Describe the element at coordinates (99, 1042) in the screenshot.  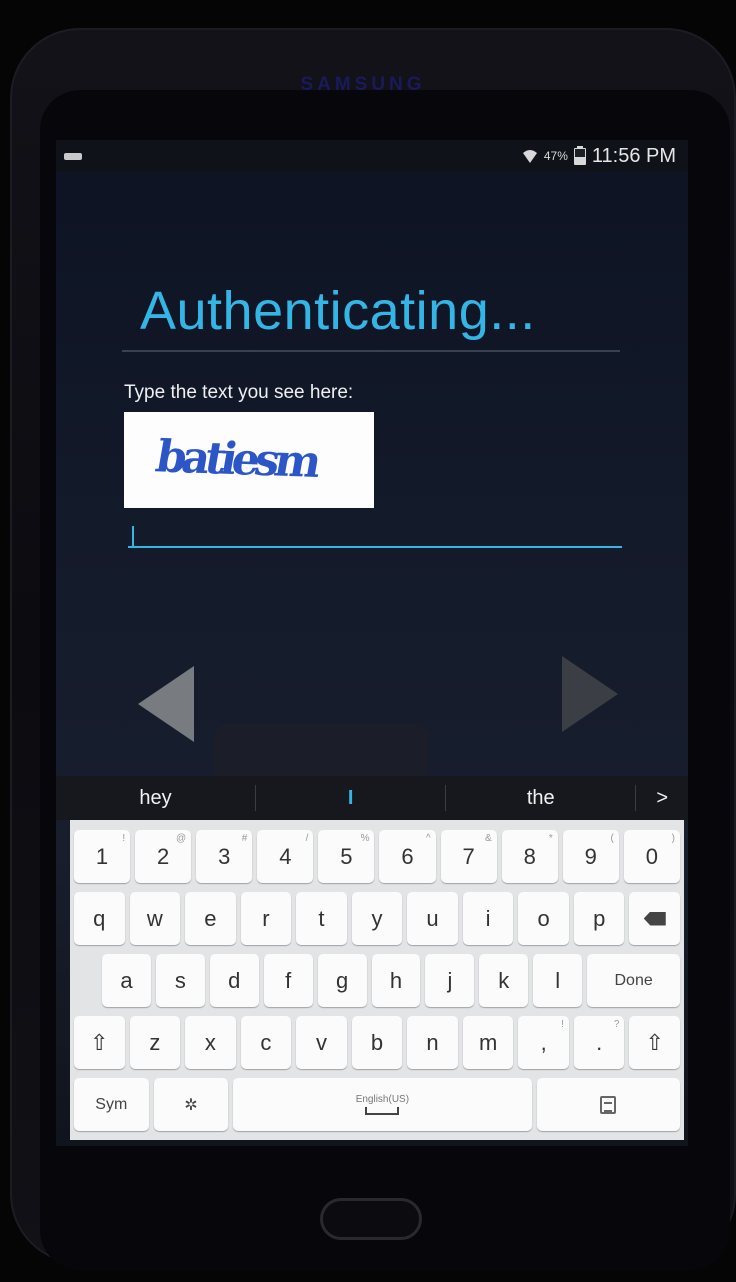
I see `shift-left-key: ⇧` at that location.